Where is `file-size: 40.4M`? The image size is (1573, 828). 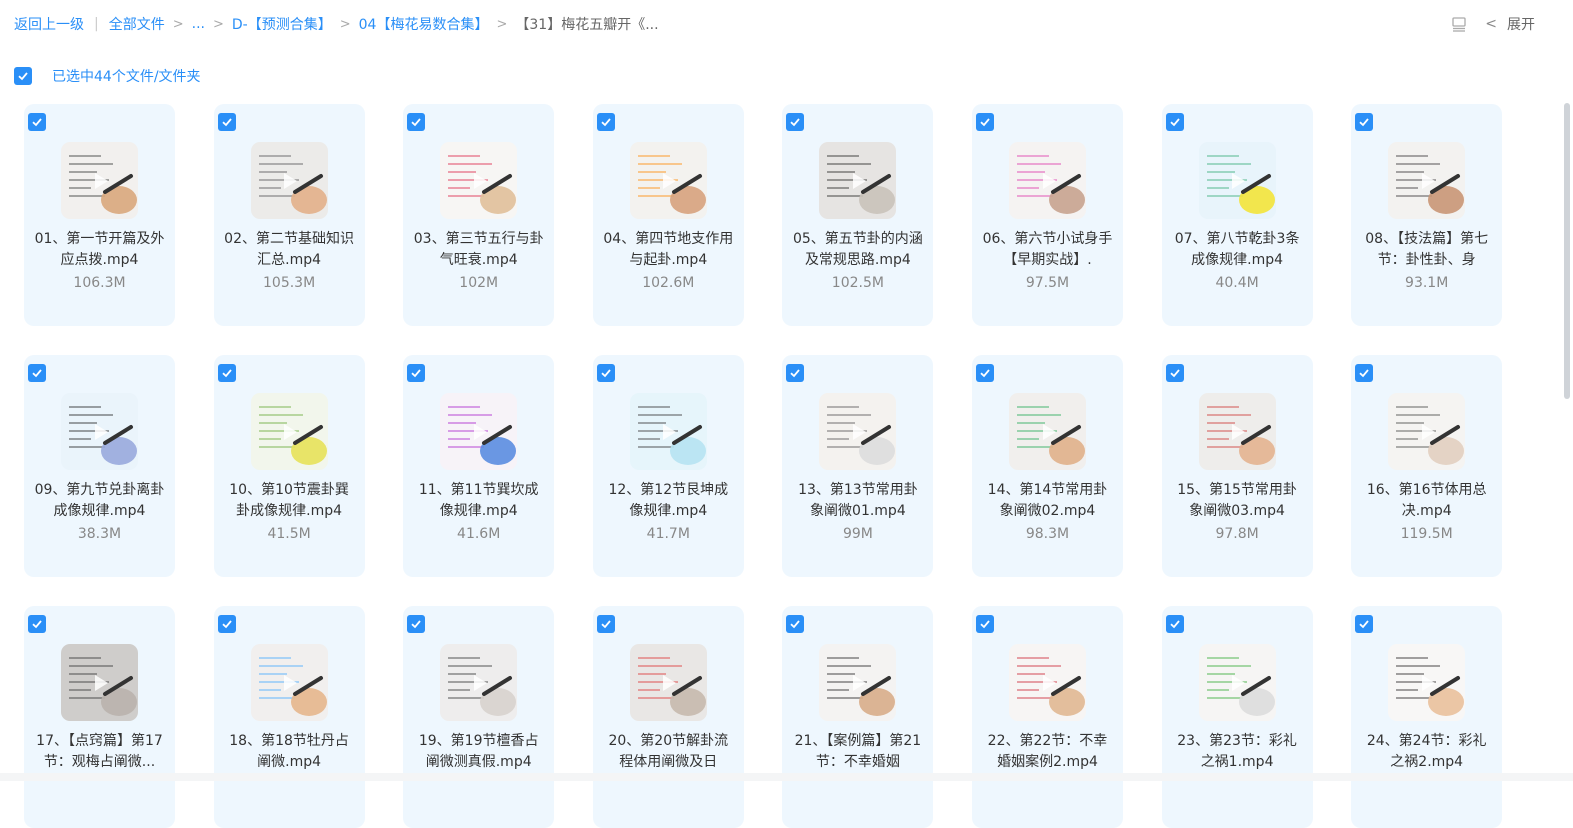
file-size: 40.4M is located at coordinates (1237, 283).